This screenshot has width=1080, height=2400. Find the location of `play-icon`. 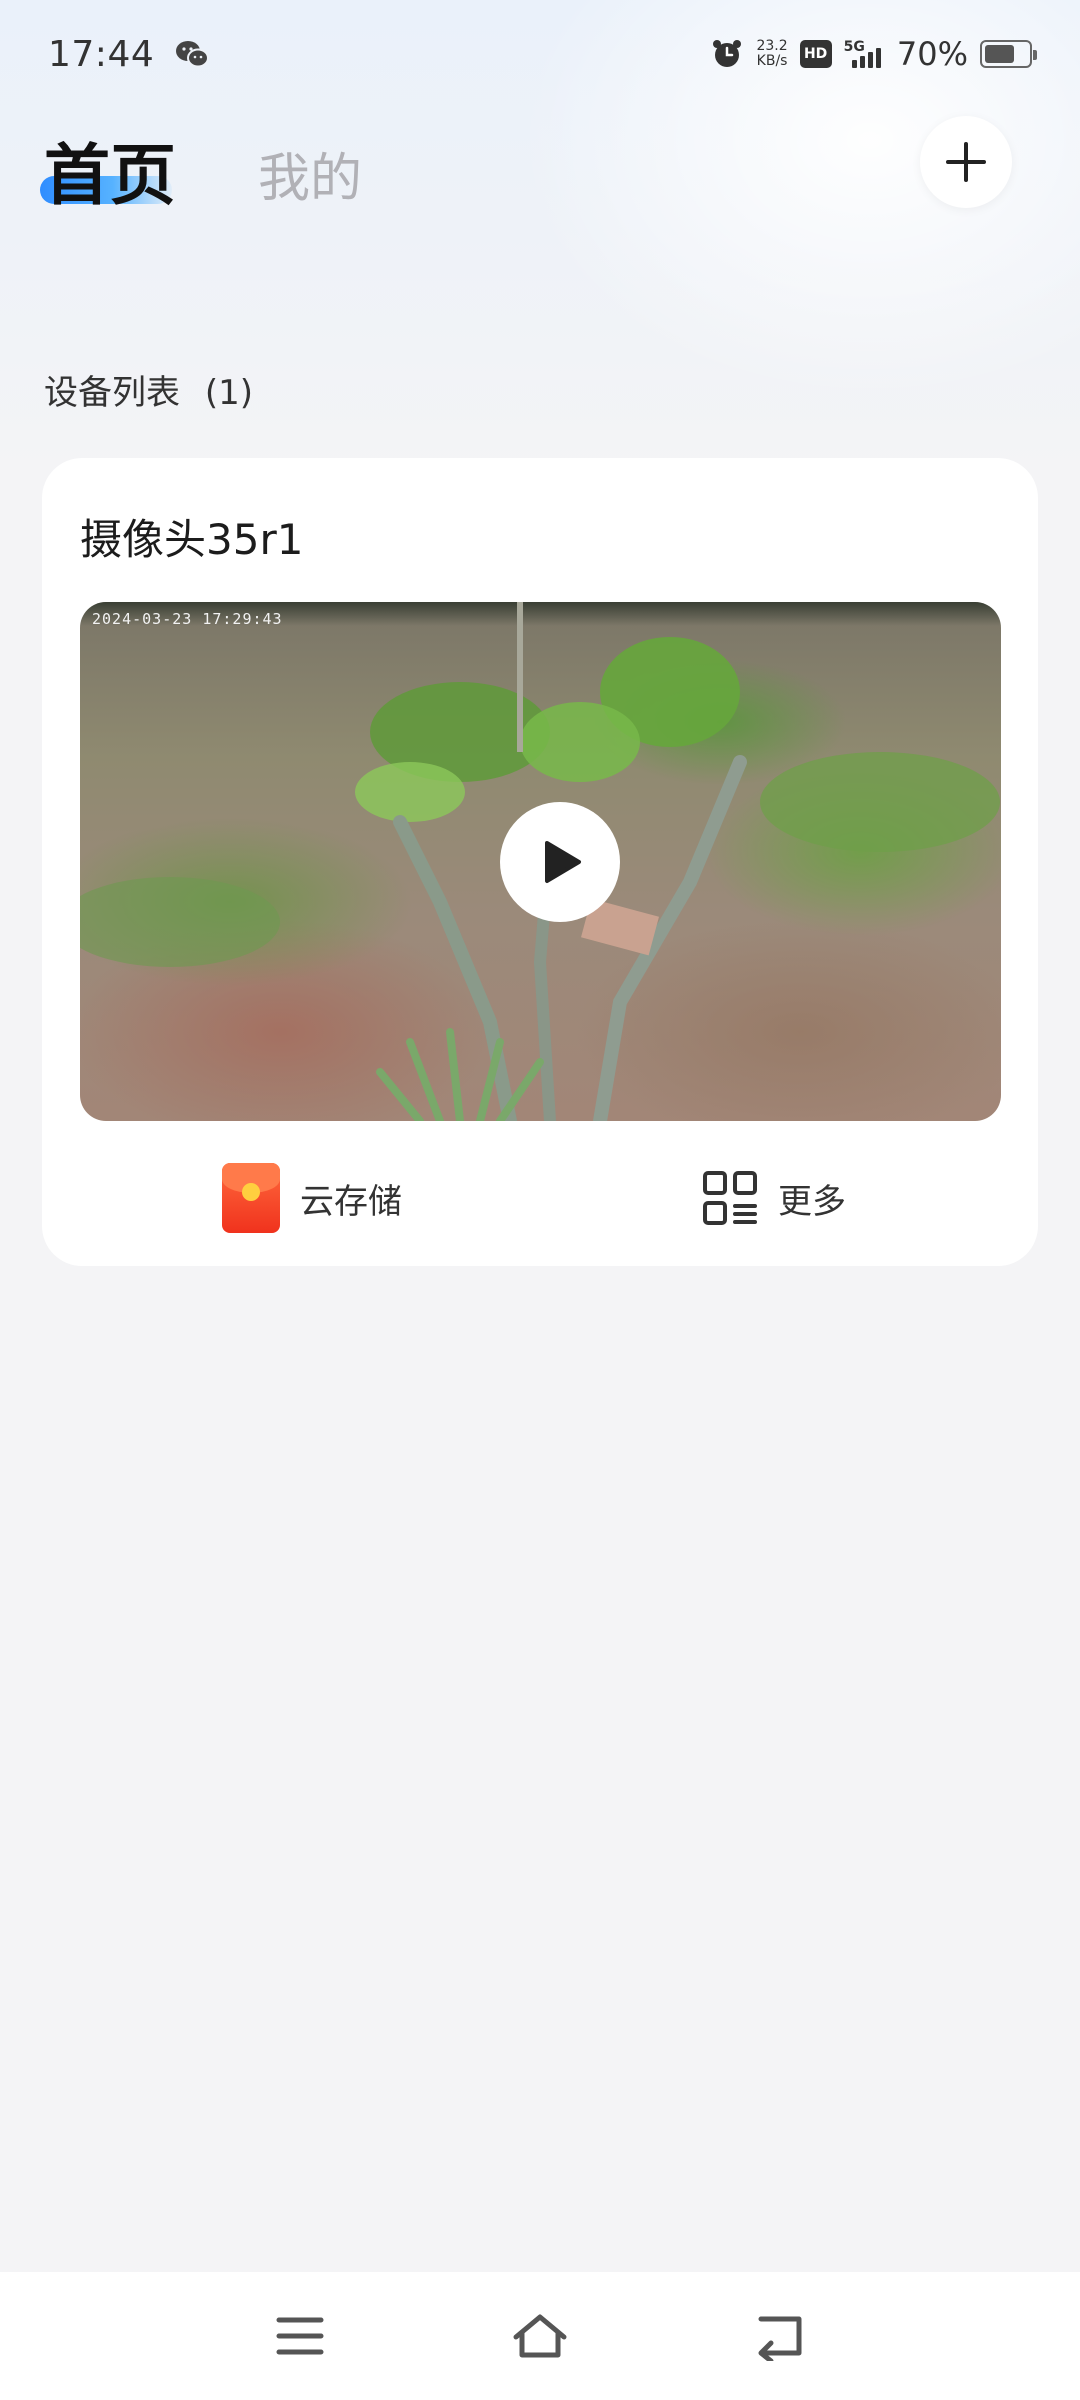

play-icon is located at coordinates (563, 862).